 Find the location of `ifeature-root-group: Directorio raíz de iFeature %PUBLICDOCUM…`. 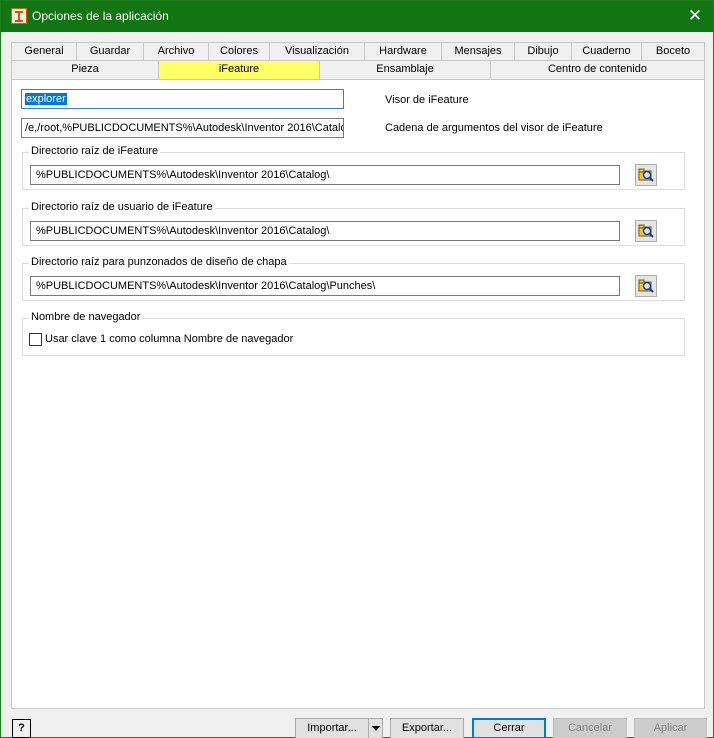

ifeature-root-group: Directorio raíz de iFeature %PUBLICDOCUM… is located at coordinates (353, 167).